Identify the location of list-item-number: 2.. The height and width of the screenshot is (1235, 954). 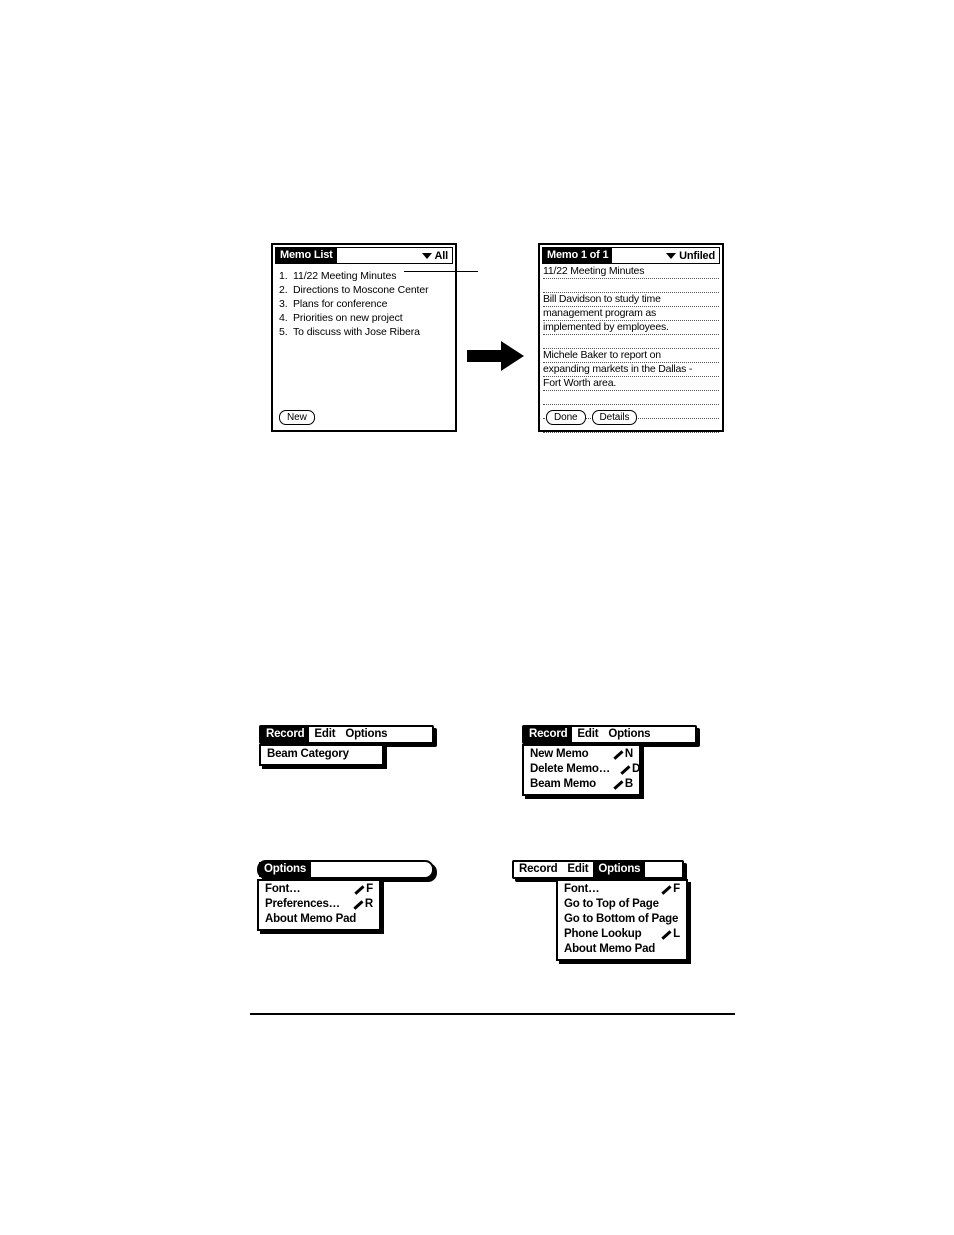
(283, 290).